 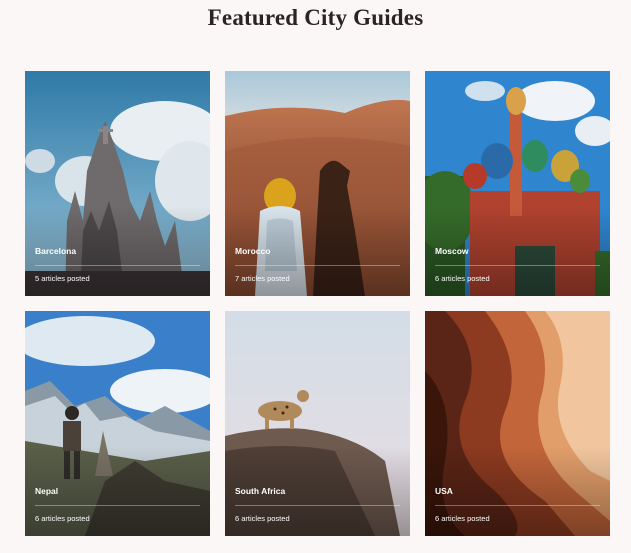 What do you see at coordinates (260, 491) in the screenshot?
I see `card-title: South Africa` at bounding box center [260, 491].